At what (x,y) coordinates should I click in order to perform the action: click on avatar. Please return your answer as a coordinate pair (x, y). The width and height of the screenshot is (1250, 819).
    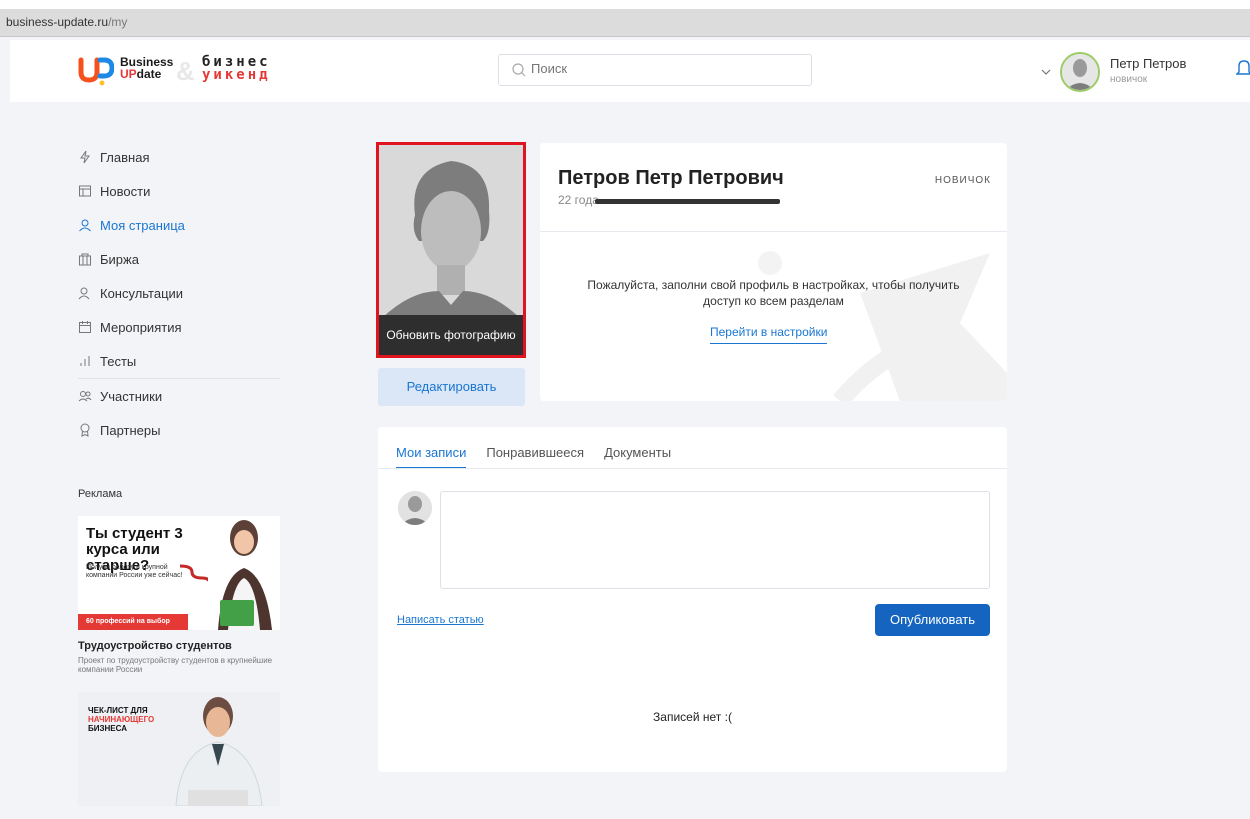
    Looking at the image, I should click on (1080, 72).